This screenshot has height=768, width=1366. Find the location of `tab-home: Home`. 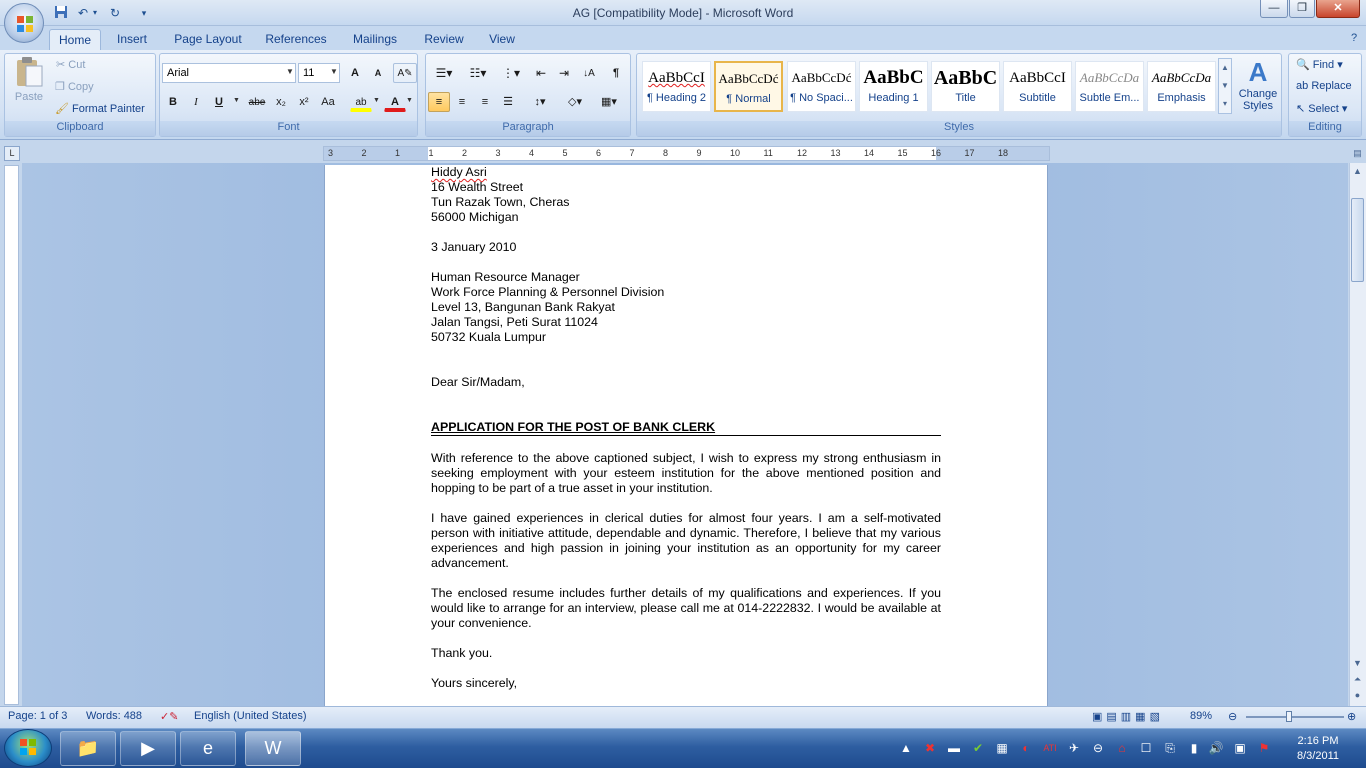

tab-home: Home is located at coordinates (75, 39).